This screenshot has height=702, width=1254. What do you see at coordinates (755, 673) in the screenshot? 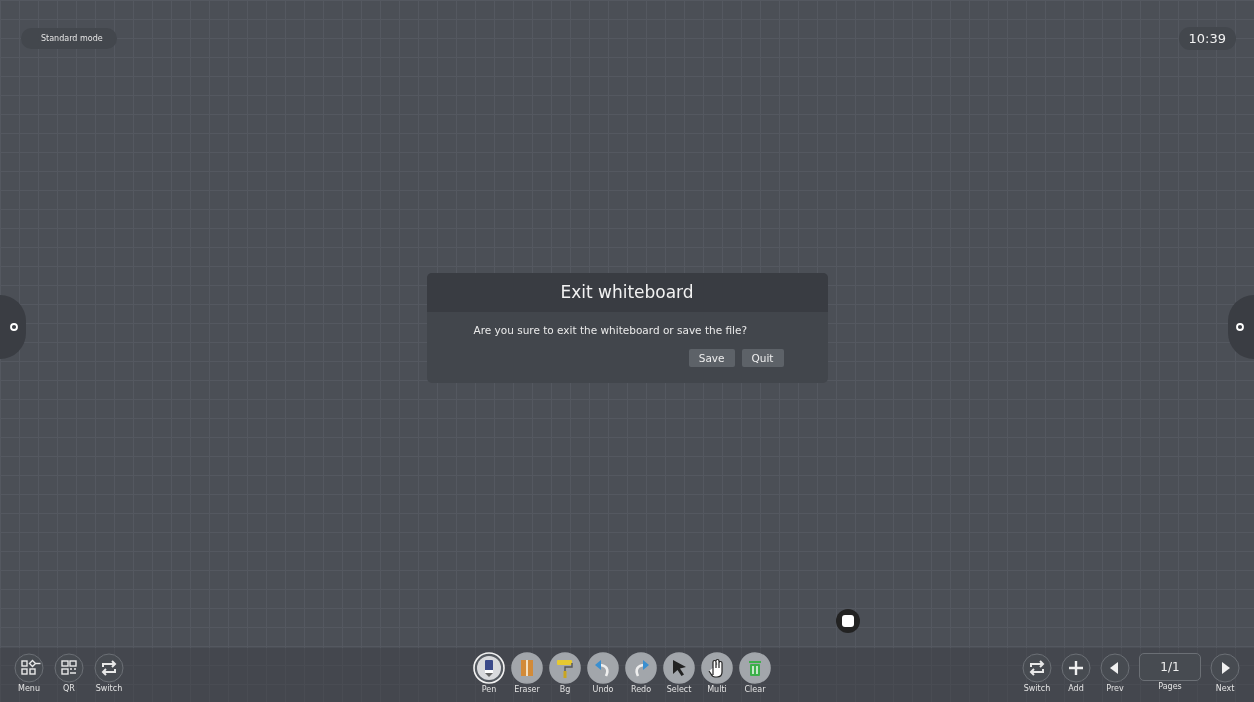
I see `tool-button: Clear` at bounding box center [755, 673].